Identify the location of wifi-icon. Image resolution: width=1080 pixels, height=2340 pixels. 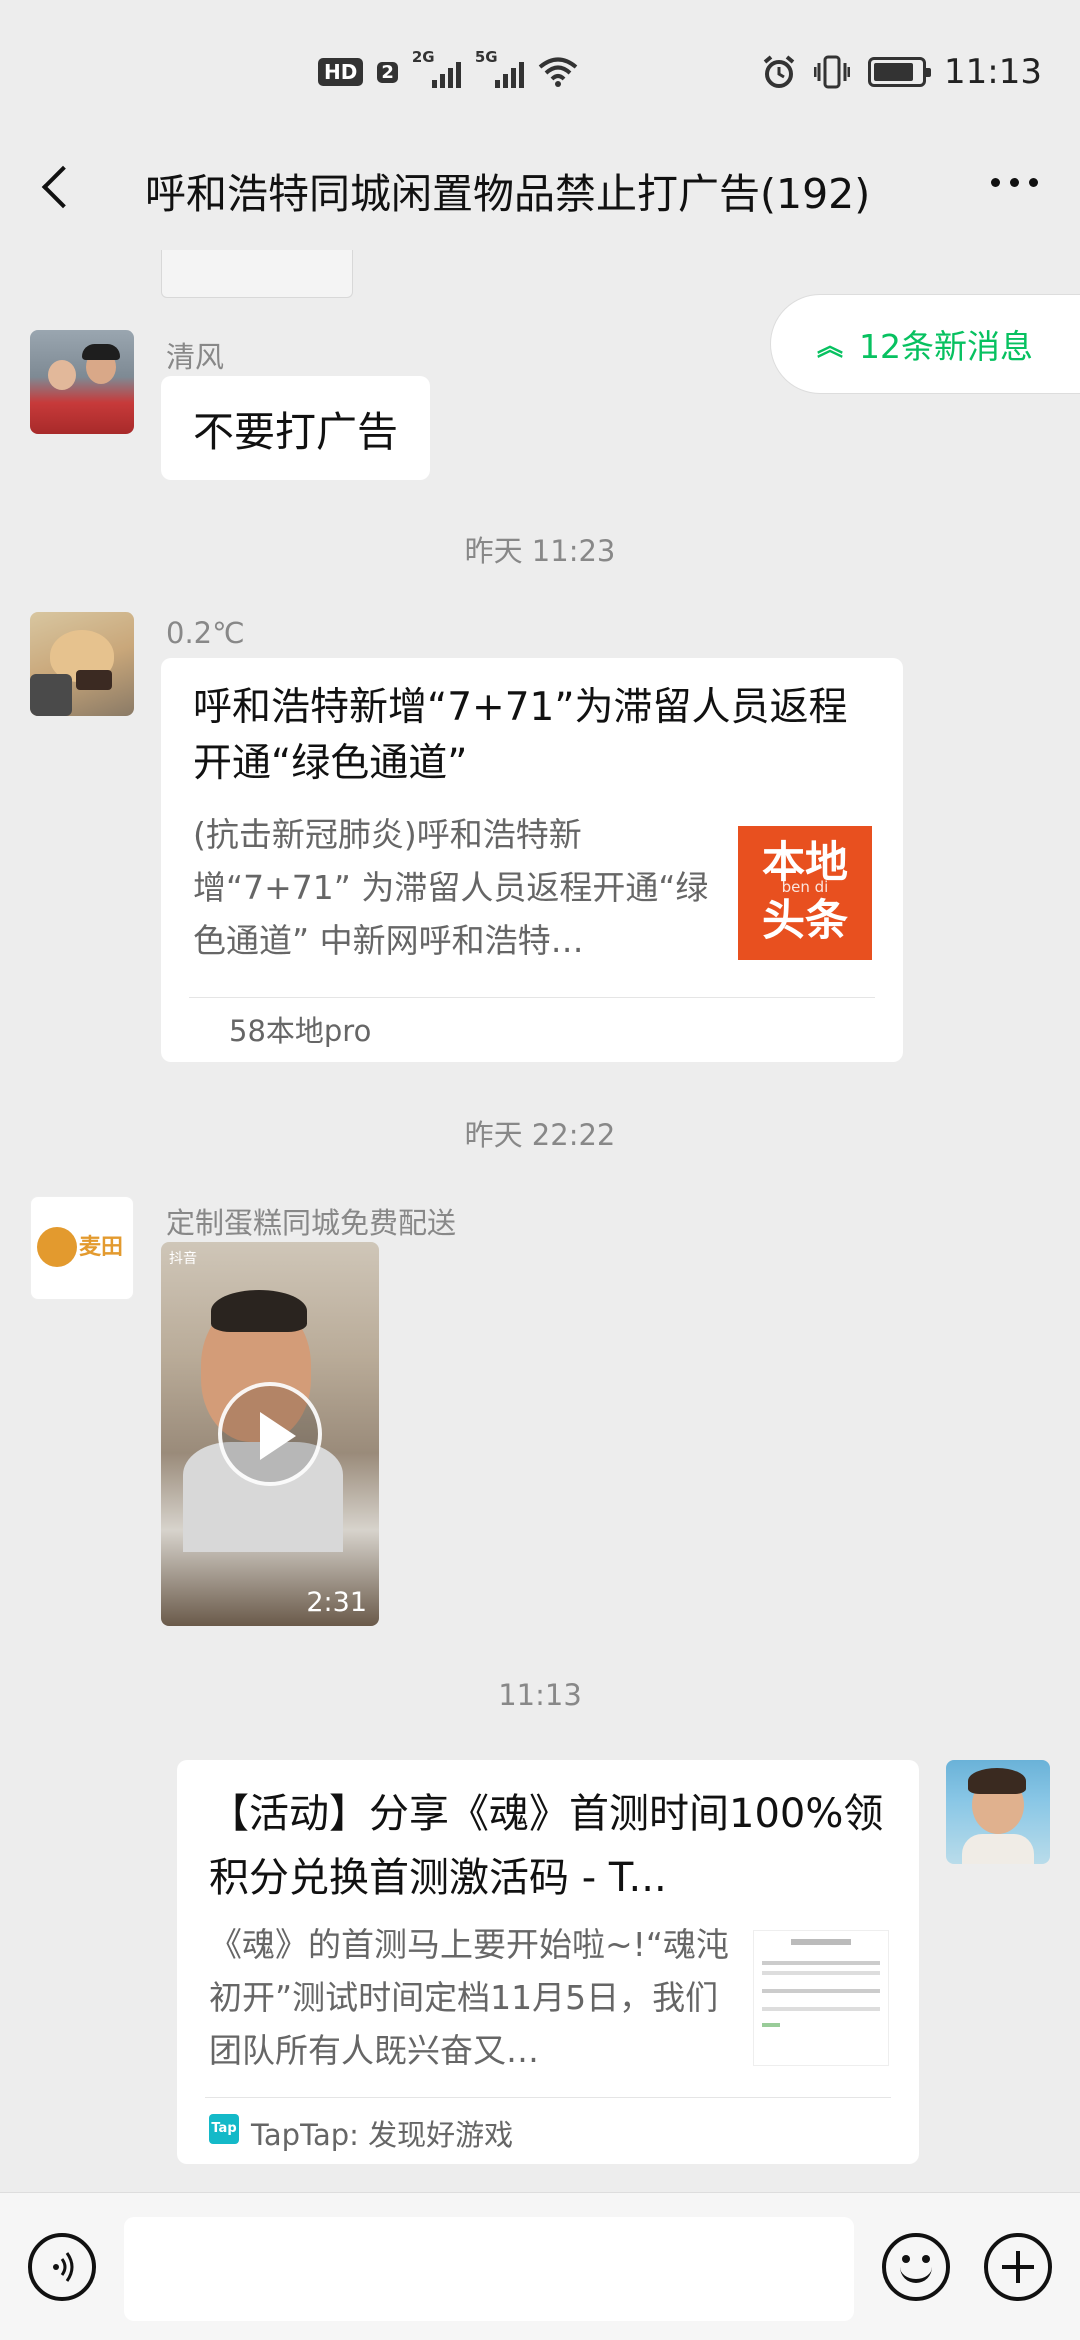
(558, 72).